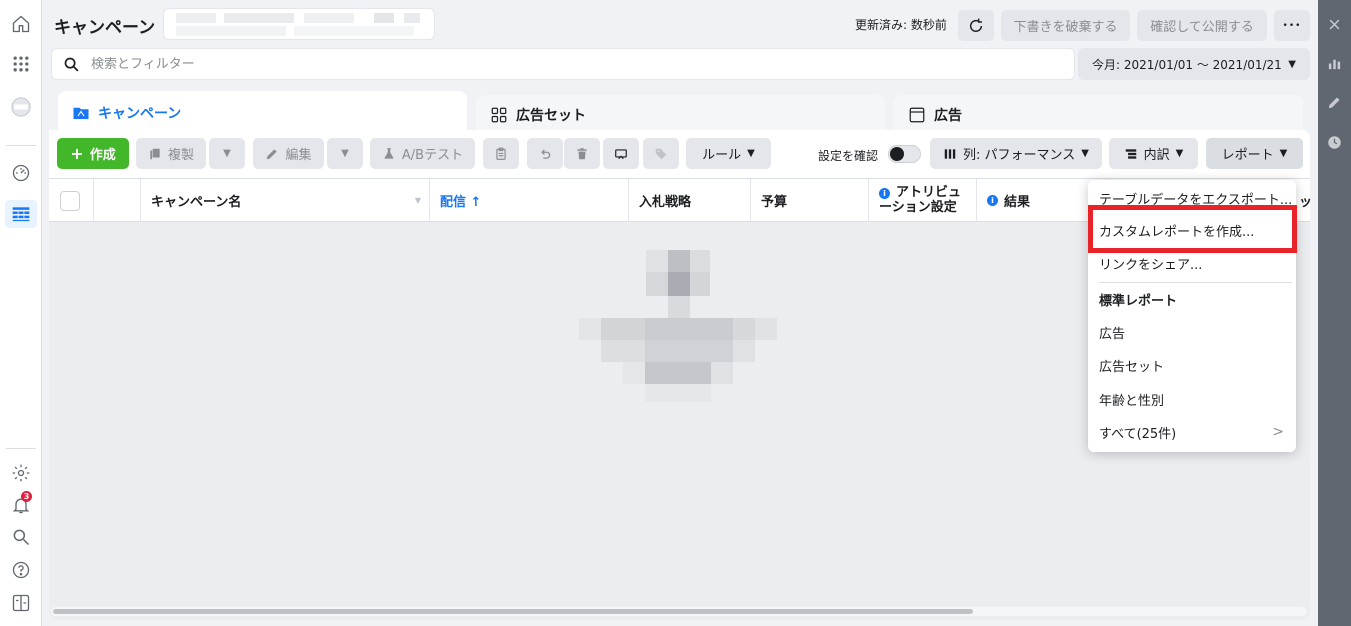 The height and width of the screenshot is (626, 1351). Describe the element at coordinates (155, 153) in the screenshot. I see `duplicate-icon` at that location.